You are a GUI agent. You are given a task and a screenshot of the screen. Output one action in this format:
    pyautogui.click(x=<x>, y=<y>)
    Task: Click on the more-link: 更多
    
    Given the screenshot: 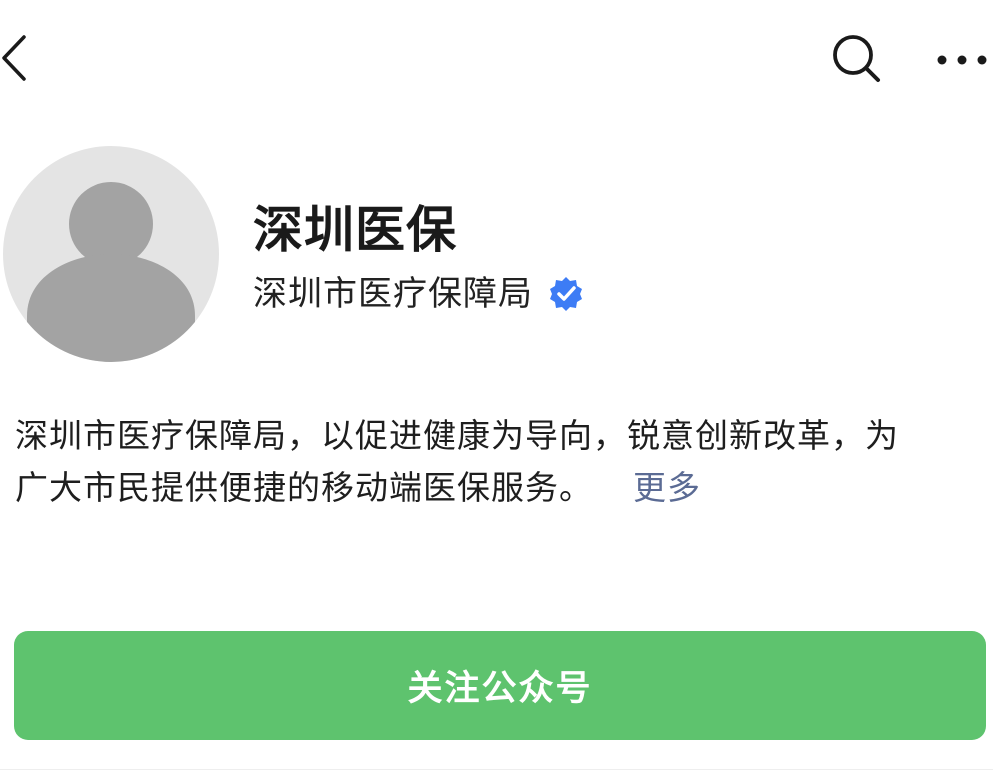 What is the action you would take?
    pyautogui.click(x=667, y=487)
    